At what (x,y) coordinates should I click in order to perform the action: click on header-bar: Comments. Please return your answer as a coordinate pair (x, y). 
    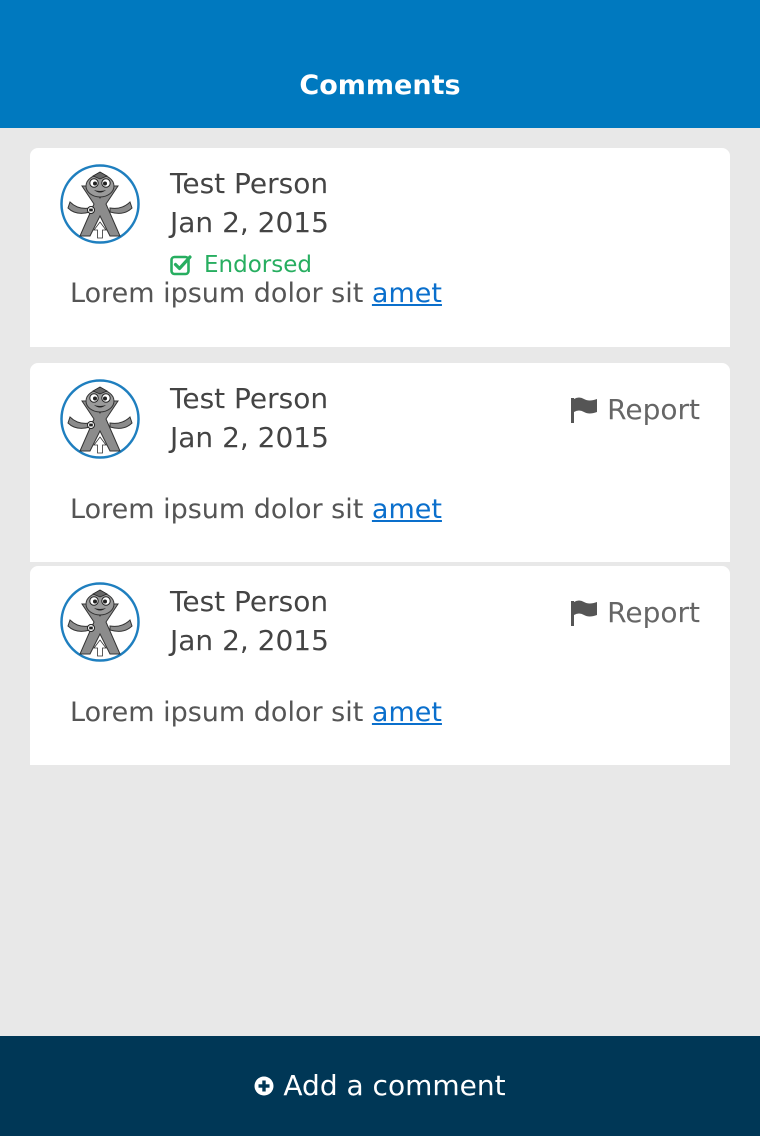
    Looking at the image, I should click on (380, 64).